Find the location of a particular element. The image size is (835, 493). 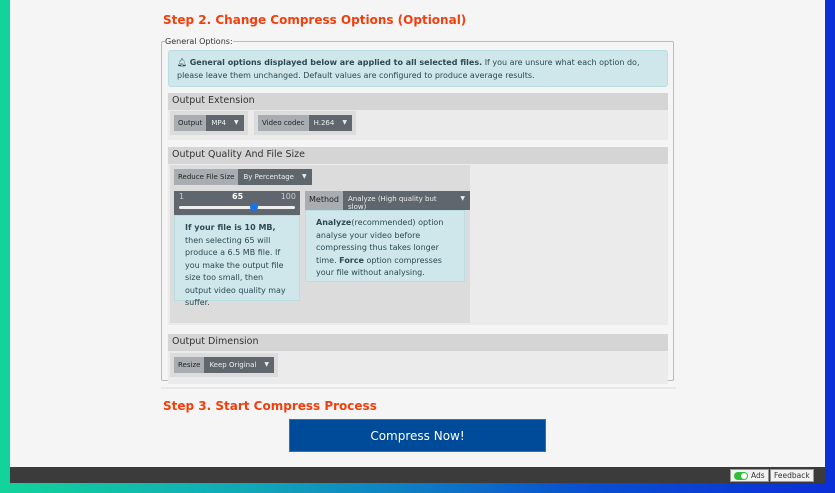

section-title: Output Extension is located at coordinates (418, 101).